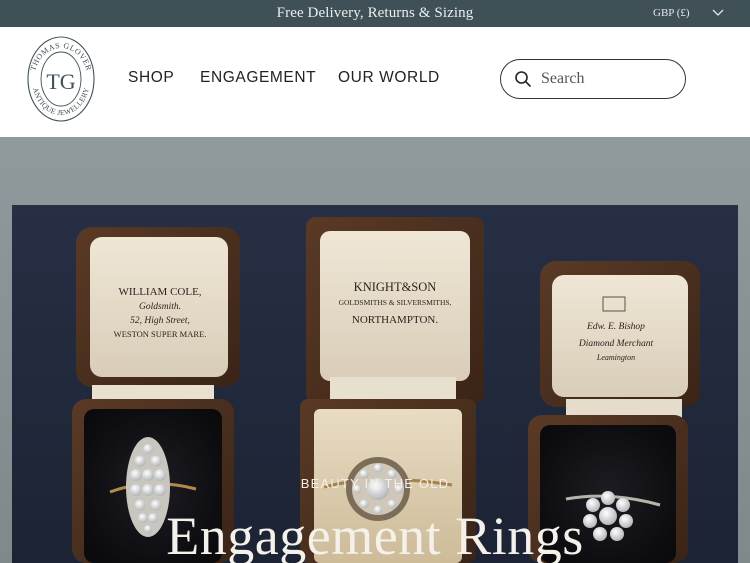 This screenshot has height=563, width=750. Describe the element at coordinates (395, 320) in the screenshot. I see `svg-text: NORTHAMPTON.` at that location.